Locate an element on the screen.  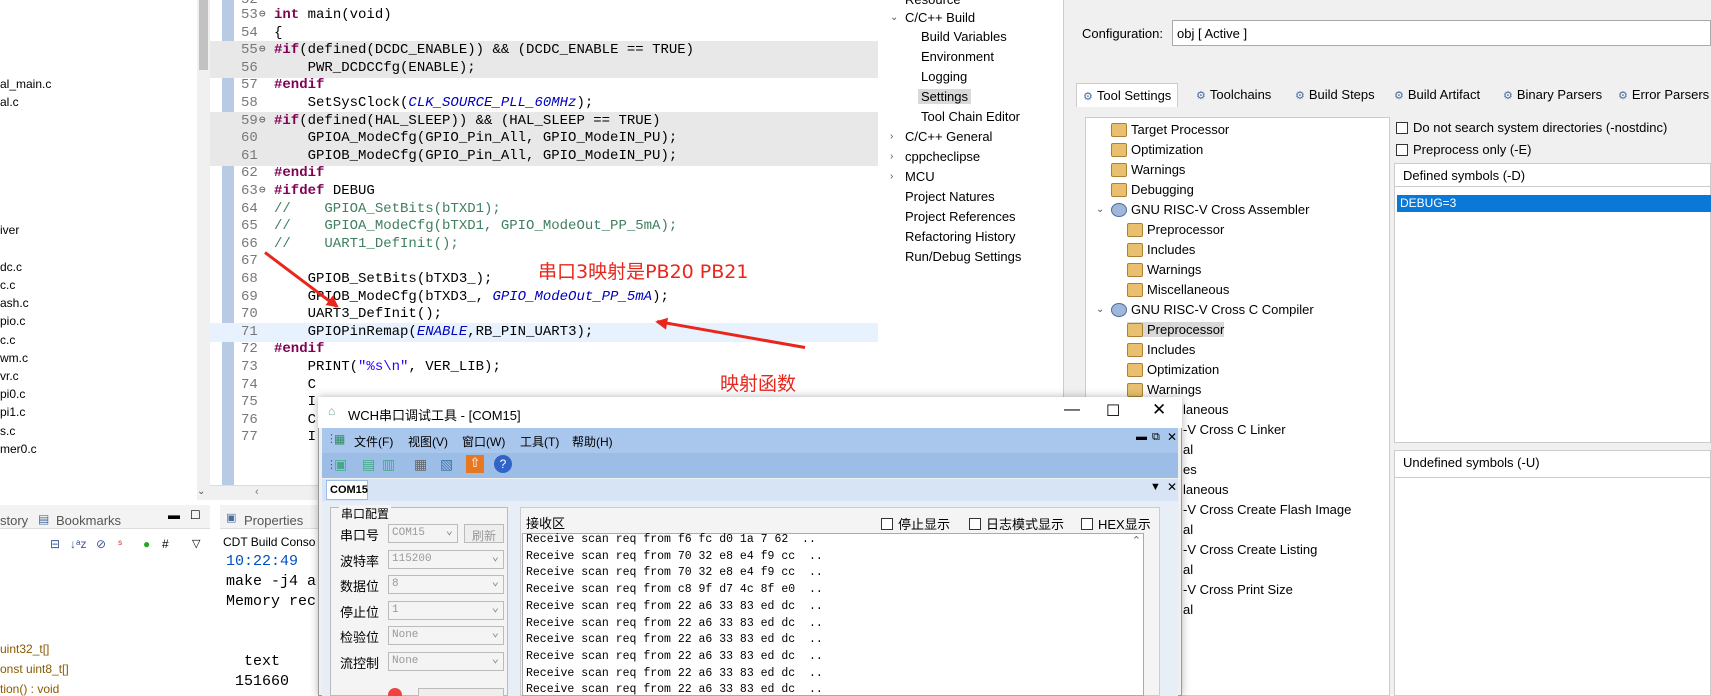
calc-icon: ▦ is located at coordinates (420, 464).